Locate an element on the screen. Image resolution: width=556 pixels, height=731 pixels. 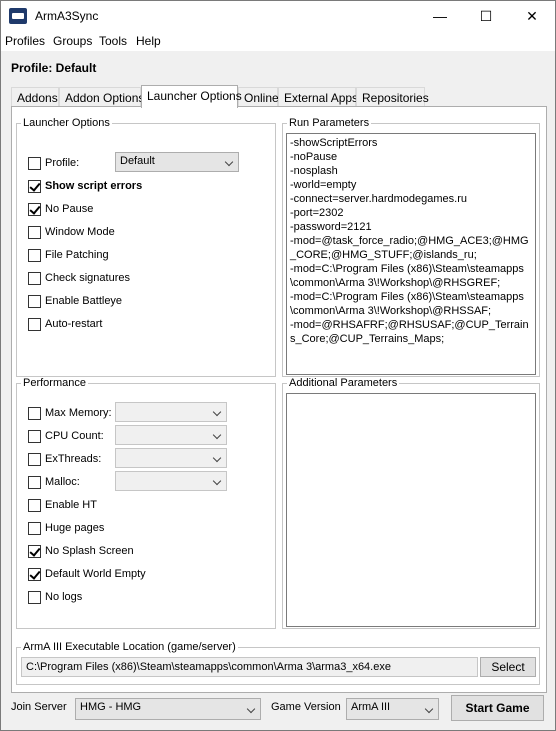
launcher-option-check-signatures-label: Check signatures is located at coordinates (87, 278).